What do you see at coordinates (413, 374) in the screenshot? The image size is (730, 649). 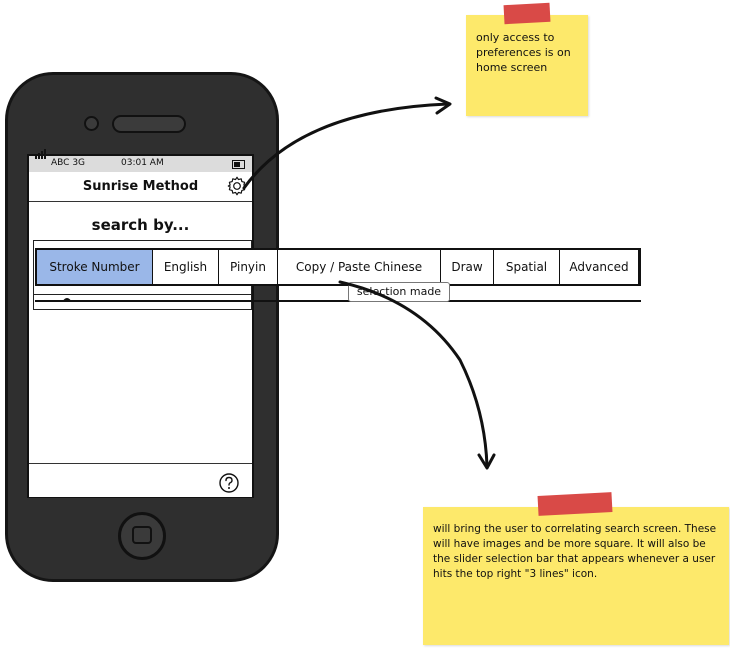 I see `arrow-to-search-note` at bounding box center [413, 374].